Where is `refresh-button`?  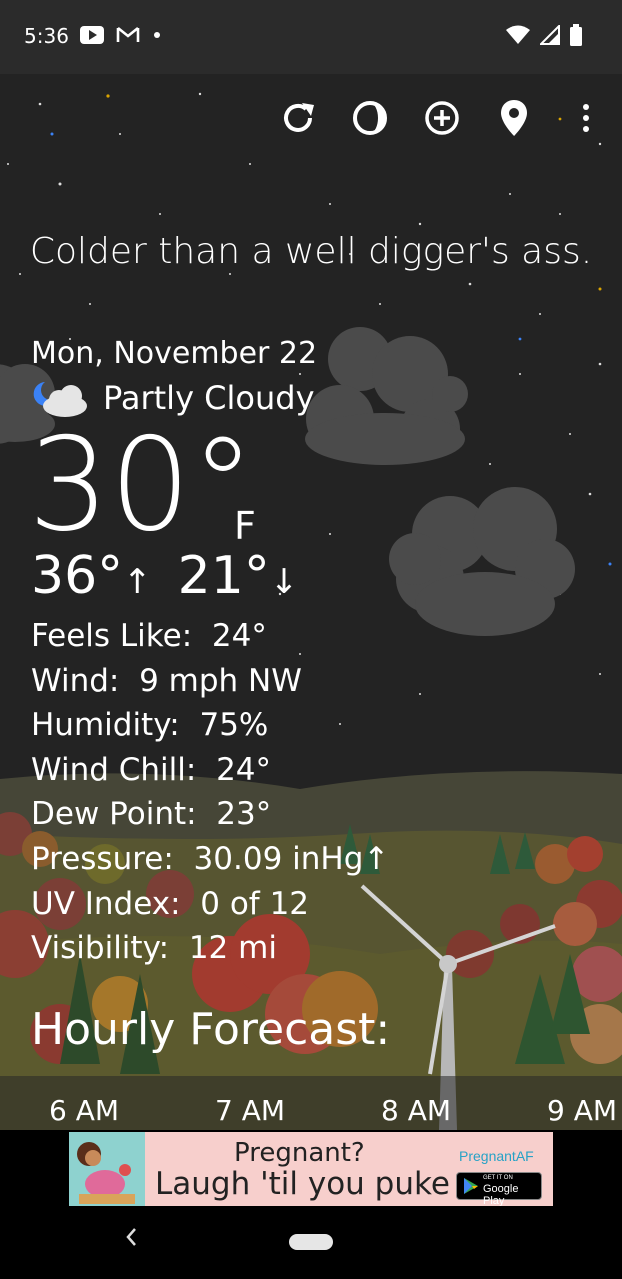 refresh-button is located at coordinates (298, 118).